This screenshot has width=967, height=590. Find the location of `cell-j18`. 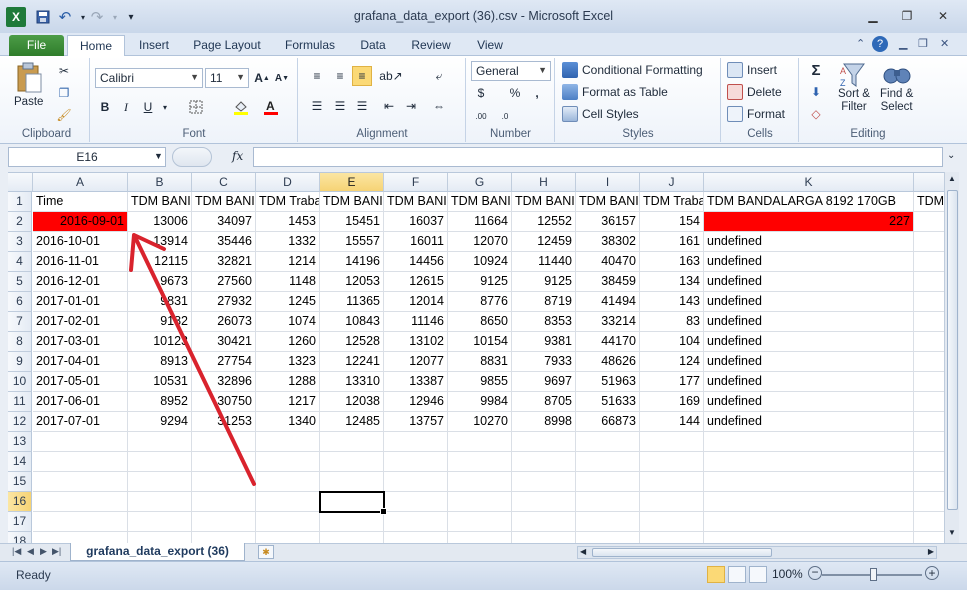

cell-j18 is located at coordinates (672, 537).